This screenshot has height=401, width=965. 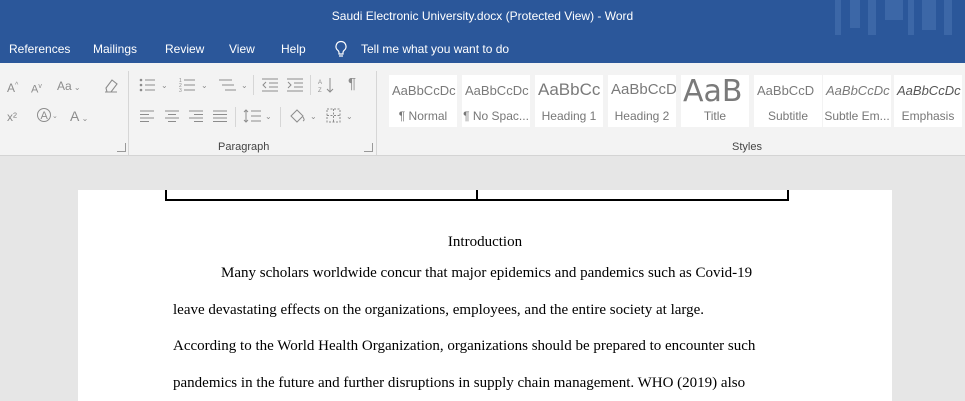 What do you see at coordinates (12, 117) in the screenshot?
I see `superscript-button: x²` at bounding box center [12, 117].